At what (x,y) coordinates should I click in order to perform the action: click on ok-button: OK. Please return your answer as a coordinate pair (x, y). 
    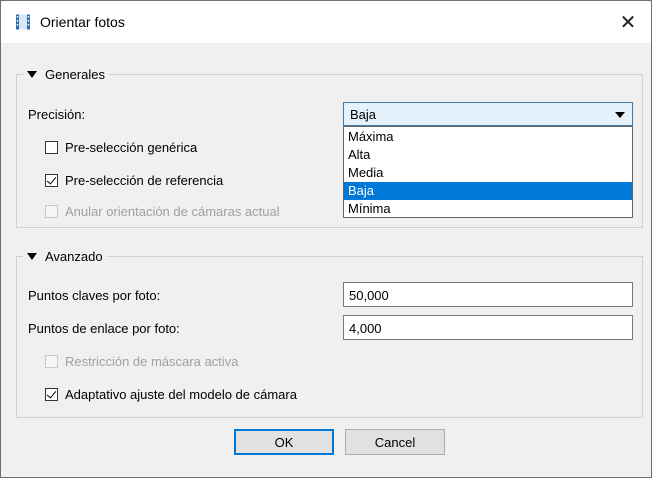
    Looking at the image, I should click on (284, 442).